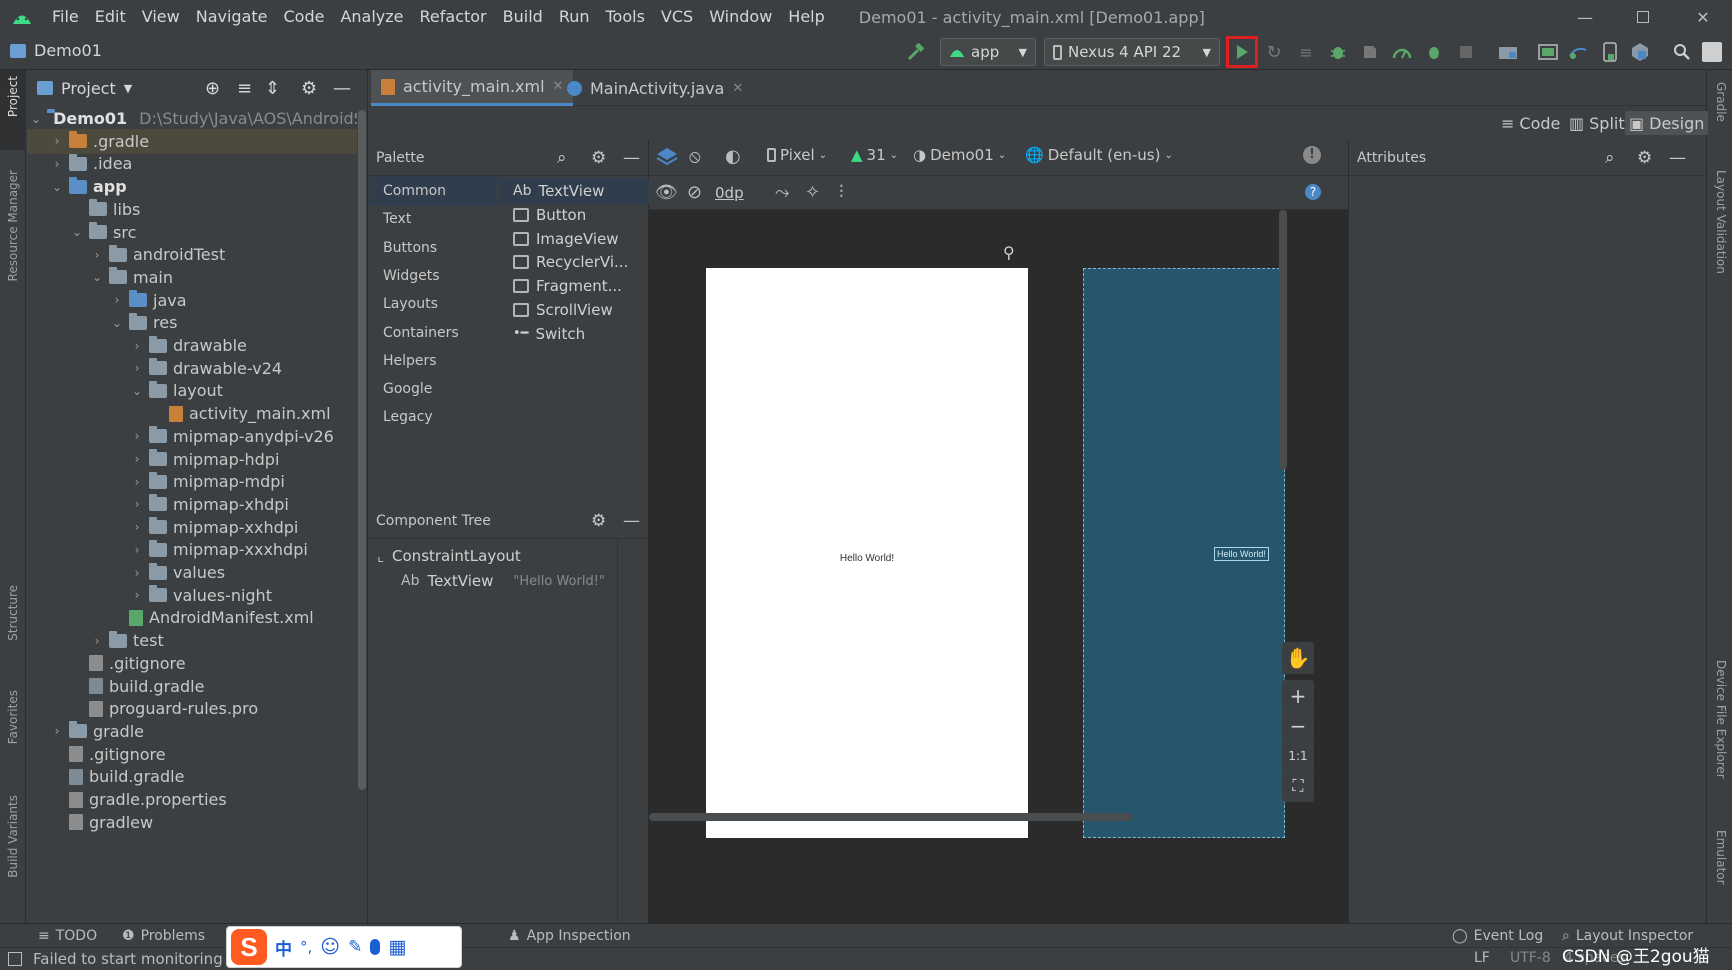 Image resolution: width=1732 pixels, height=970 pixels. Describe the element at coordinates (695, 156) in the screenshot. I see `orientation-icon: ⦸` at that location.